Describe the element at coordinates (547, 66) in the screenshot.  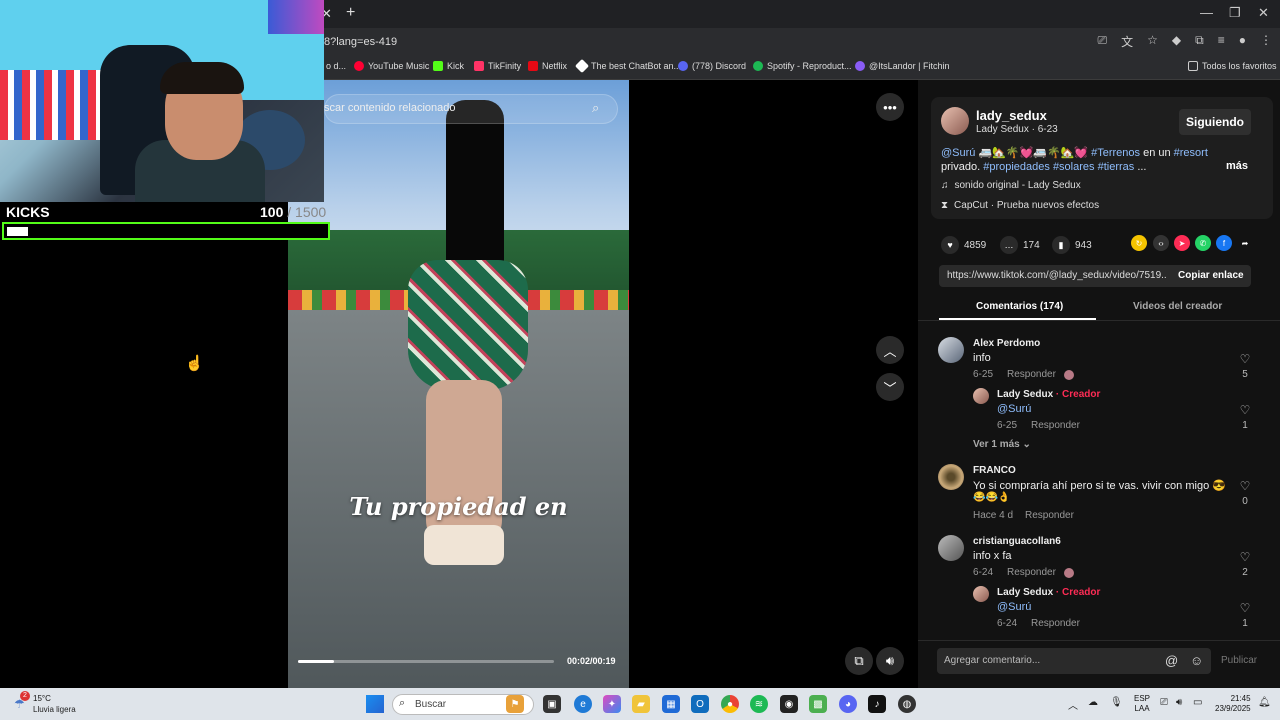
I see `bookmark-netflix: Netflix` at that location.